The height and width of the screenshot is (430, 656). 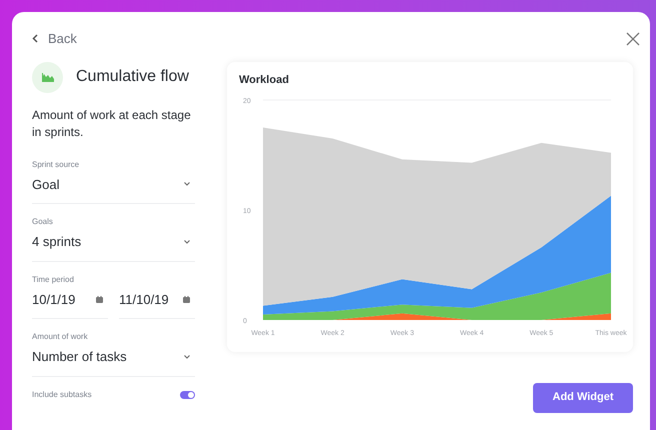 What do you see at coordinates (264, 80) in the screenshot?
I see `chart-title: Workload` at bounding box center [264, 80].